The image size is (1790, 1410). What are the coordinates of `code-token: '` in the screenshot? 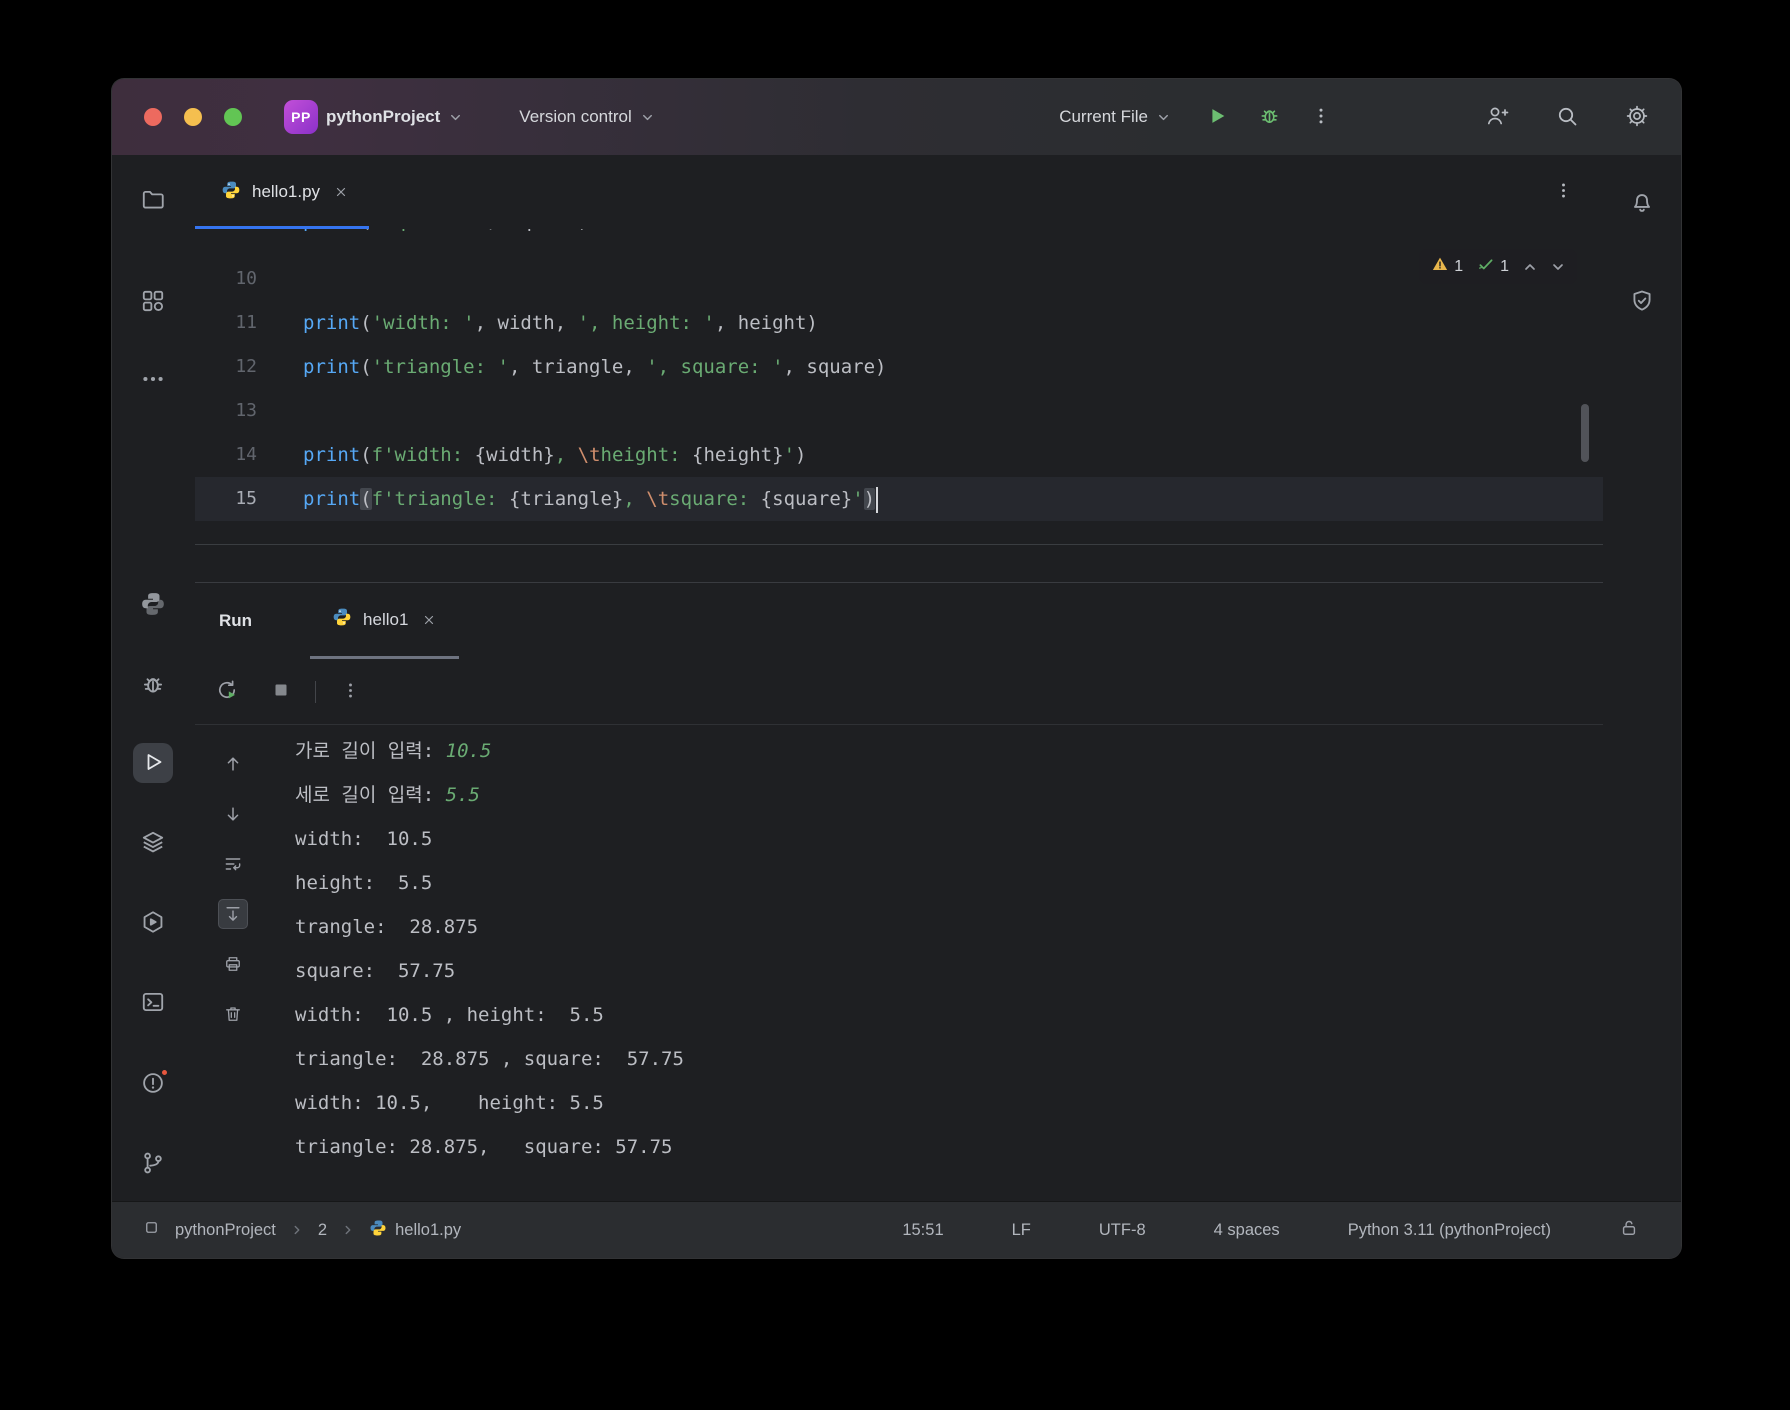 It's located at (789, 455).